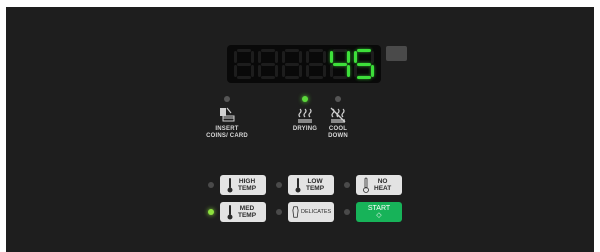 This screenshot has width=600, height=252. What do you see at coordinates (316, 211) in the screenshot?
I see `button-label: DELICATES` at bounding box center [316, 211].